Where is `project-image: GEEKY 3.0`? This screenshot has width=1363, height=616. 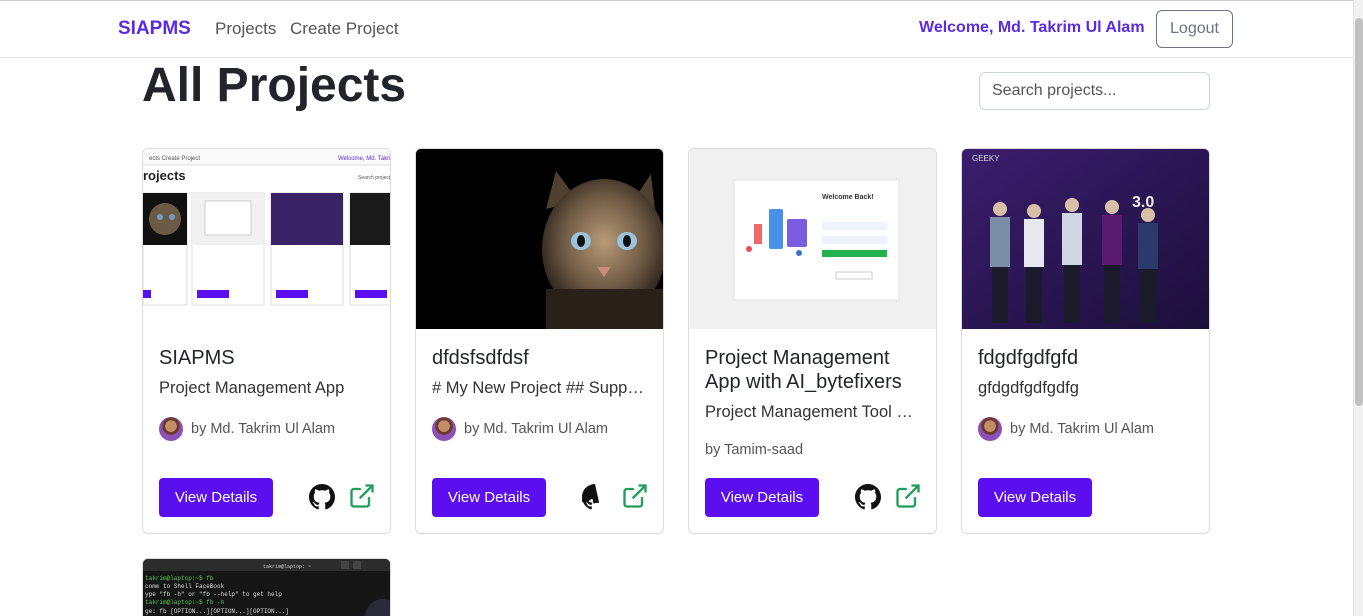 project-image: GEEKY 3.0 is located at coordinates (1085, 239).